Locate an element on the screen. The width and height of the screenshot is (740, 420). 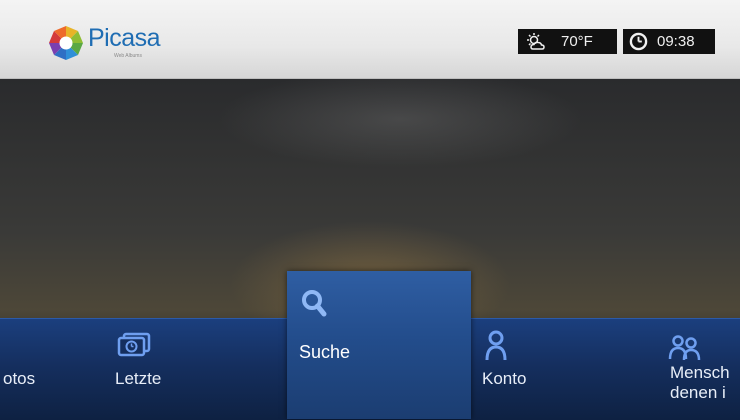
menu-item-label: Mensch is located at coordinates (700, 372).